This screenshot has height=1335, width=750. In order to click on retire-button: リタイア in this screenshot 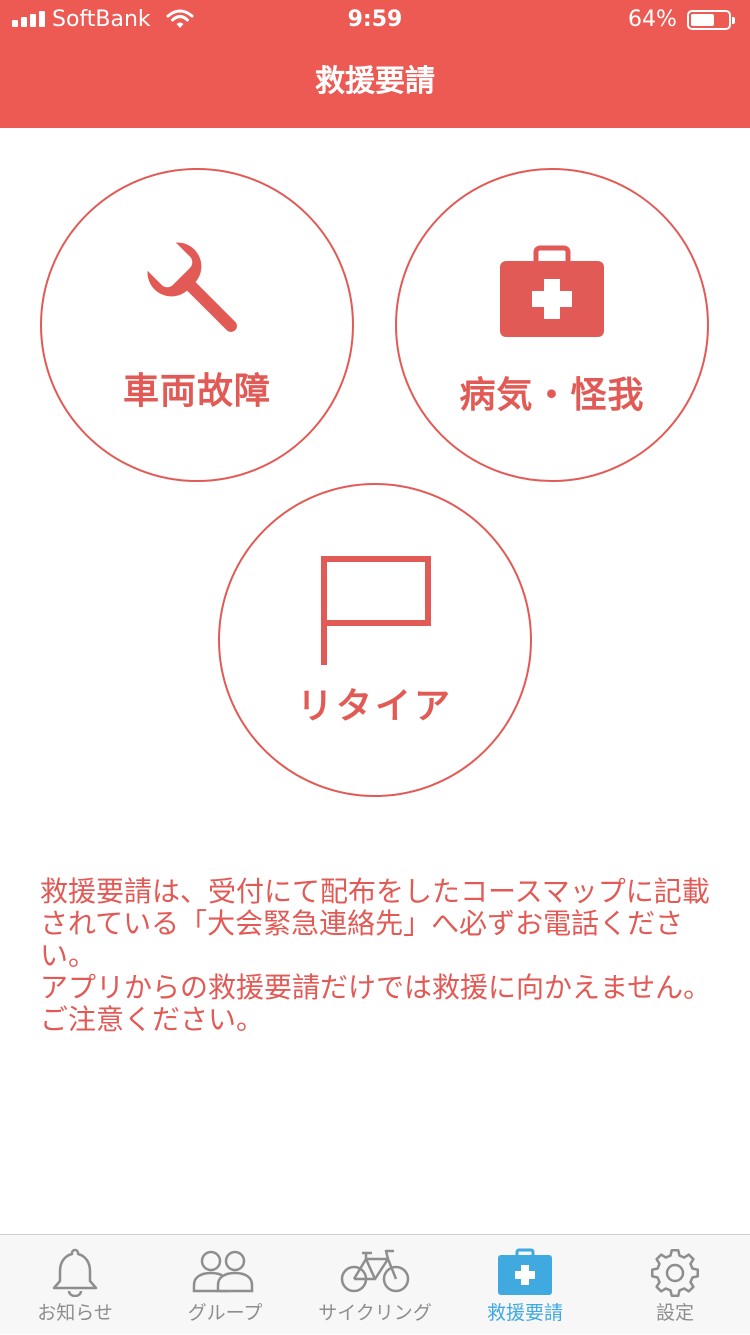, I will do `click(375, 640)`.